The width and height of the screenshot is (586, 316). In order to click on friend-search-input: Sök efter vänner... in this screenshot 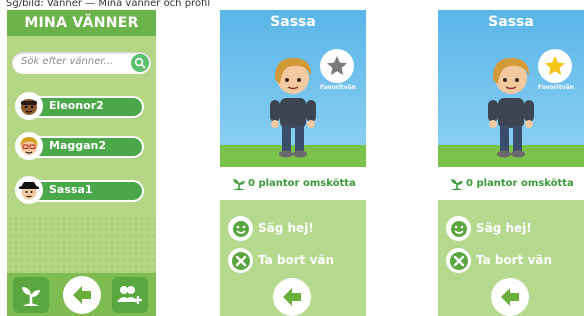, I will do `click(81, 63)`.